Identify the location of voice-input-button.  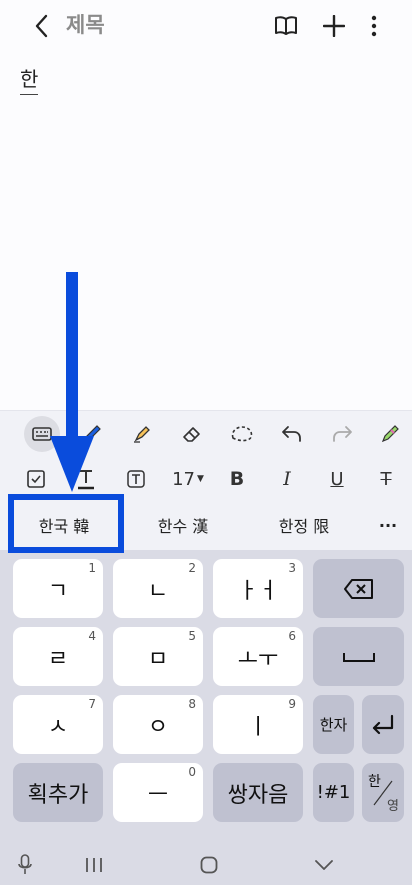
(25, 865).